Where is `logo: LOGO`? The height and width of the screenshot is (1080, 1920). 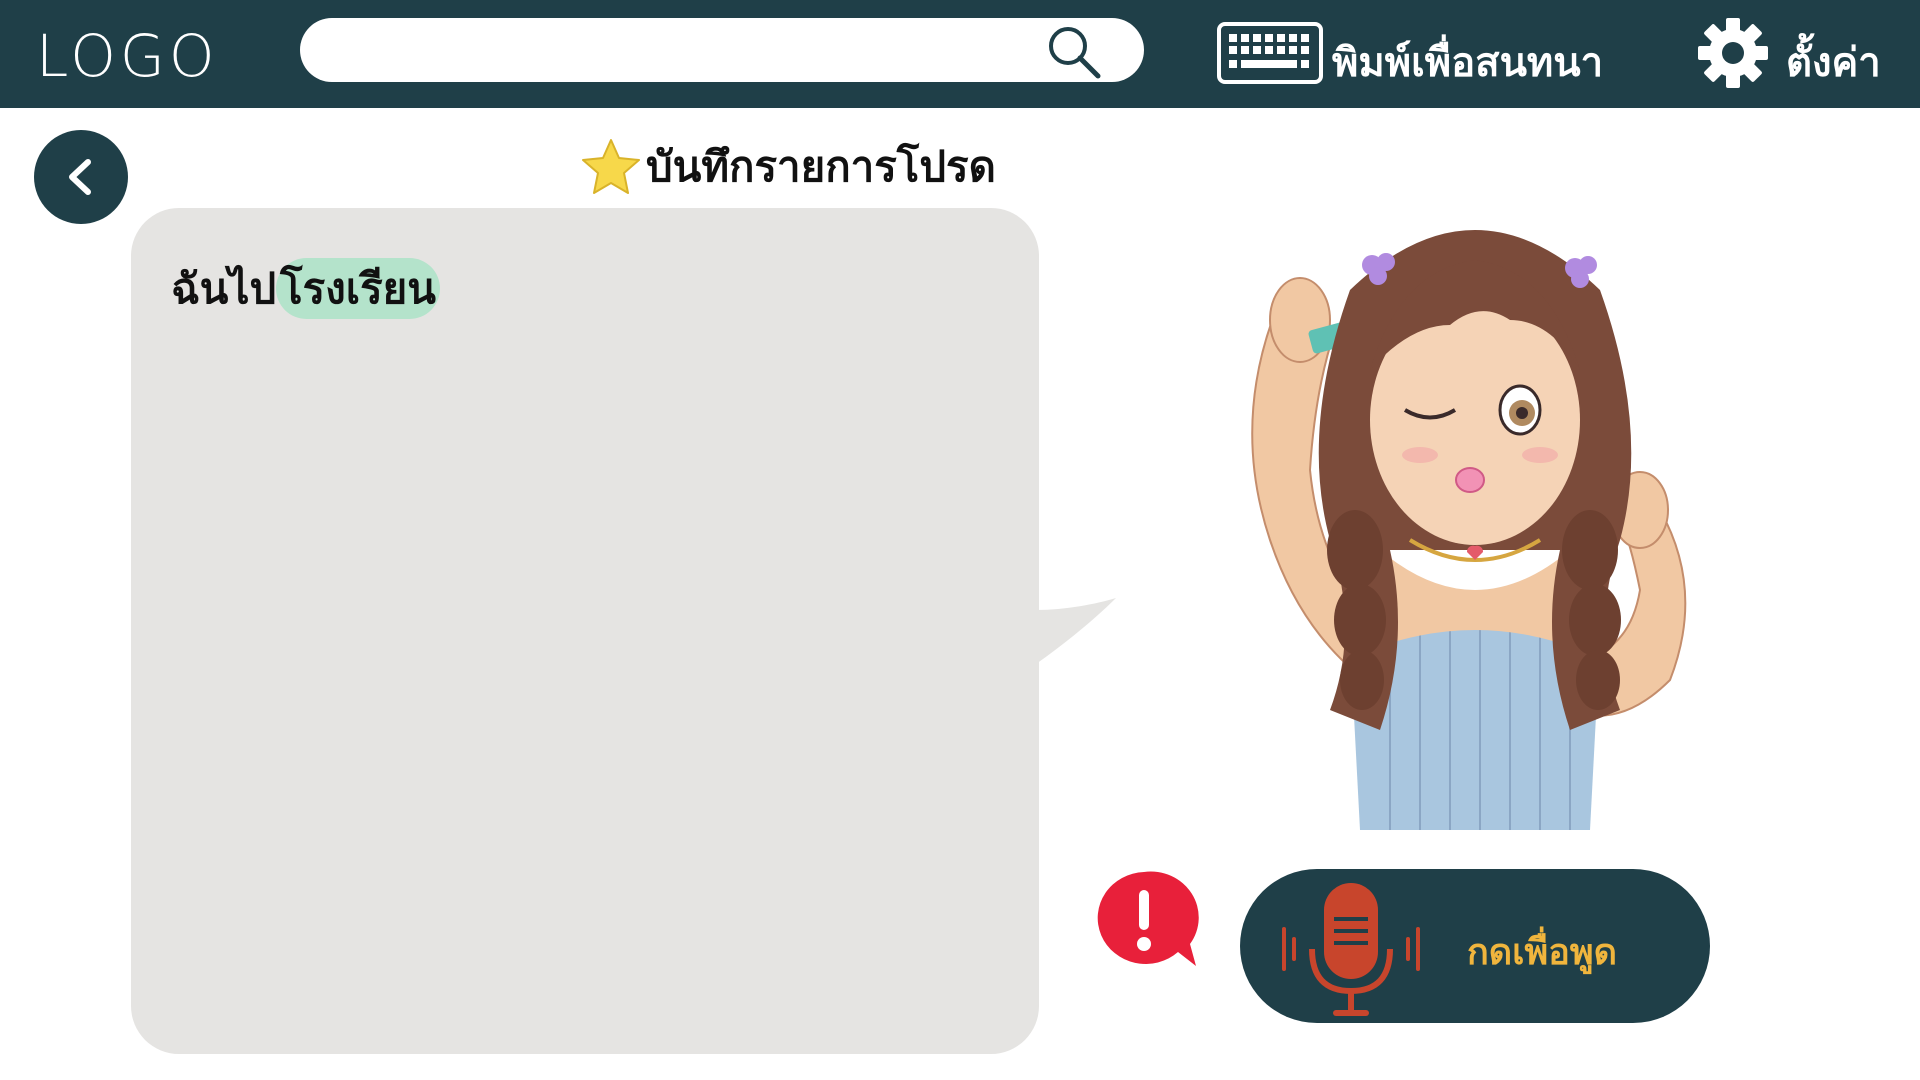
logo: LOGO is located at coordinates (127, 56).